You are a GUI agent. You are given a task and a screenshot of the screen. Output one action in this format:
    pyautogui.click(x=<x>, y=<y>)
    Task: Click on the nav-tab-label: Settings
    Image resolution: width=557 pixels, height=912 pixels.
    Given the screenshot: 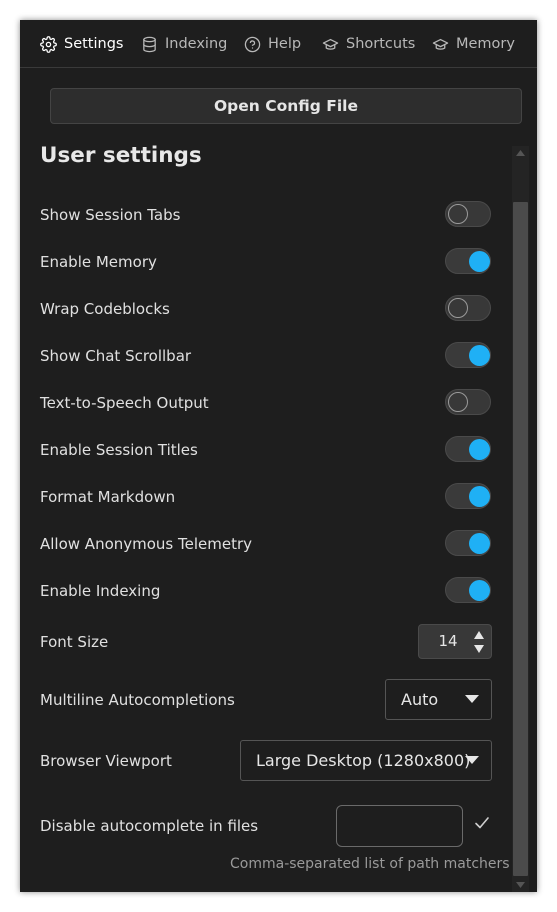 What is the action you would take?
    pyautogui.click(x=94, y=44)
    